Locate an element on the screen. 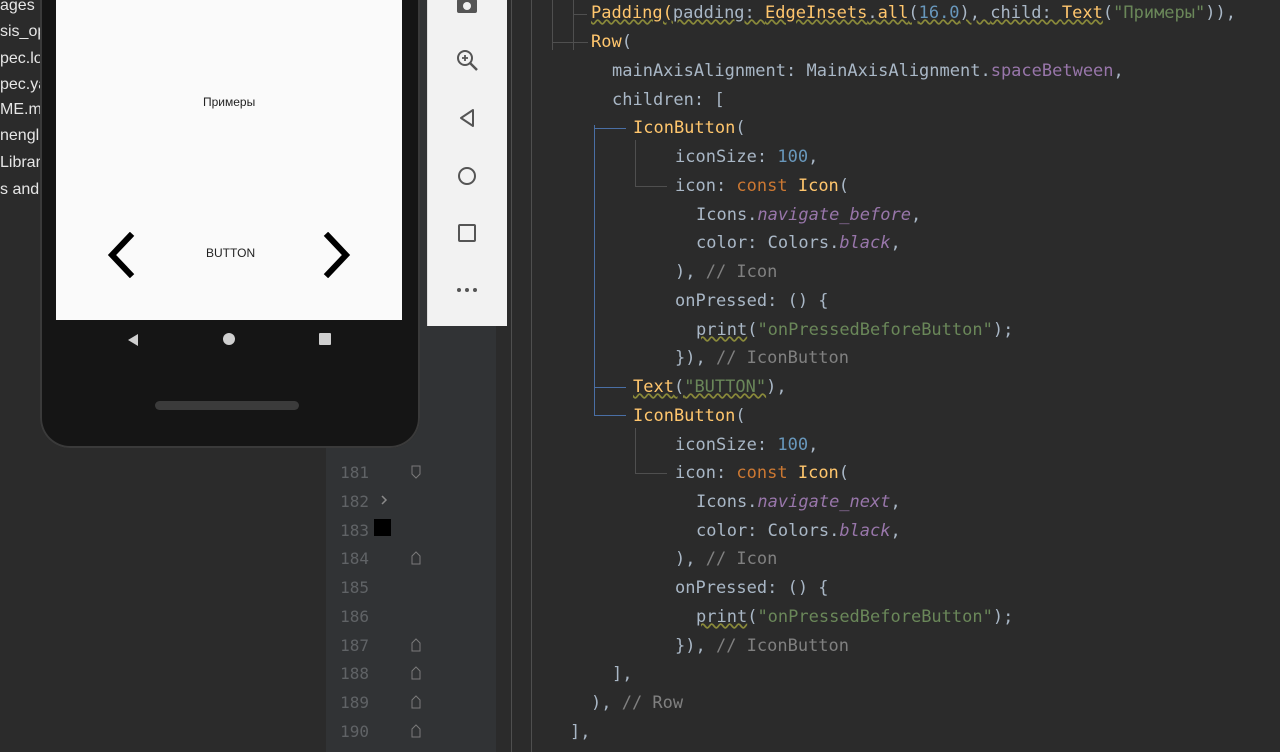 This screenshot has height=752, width=1280. code-line: children: [ is located at coordinates (668, 100).